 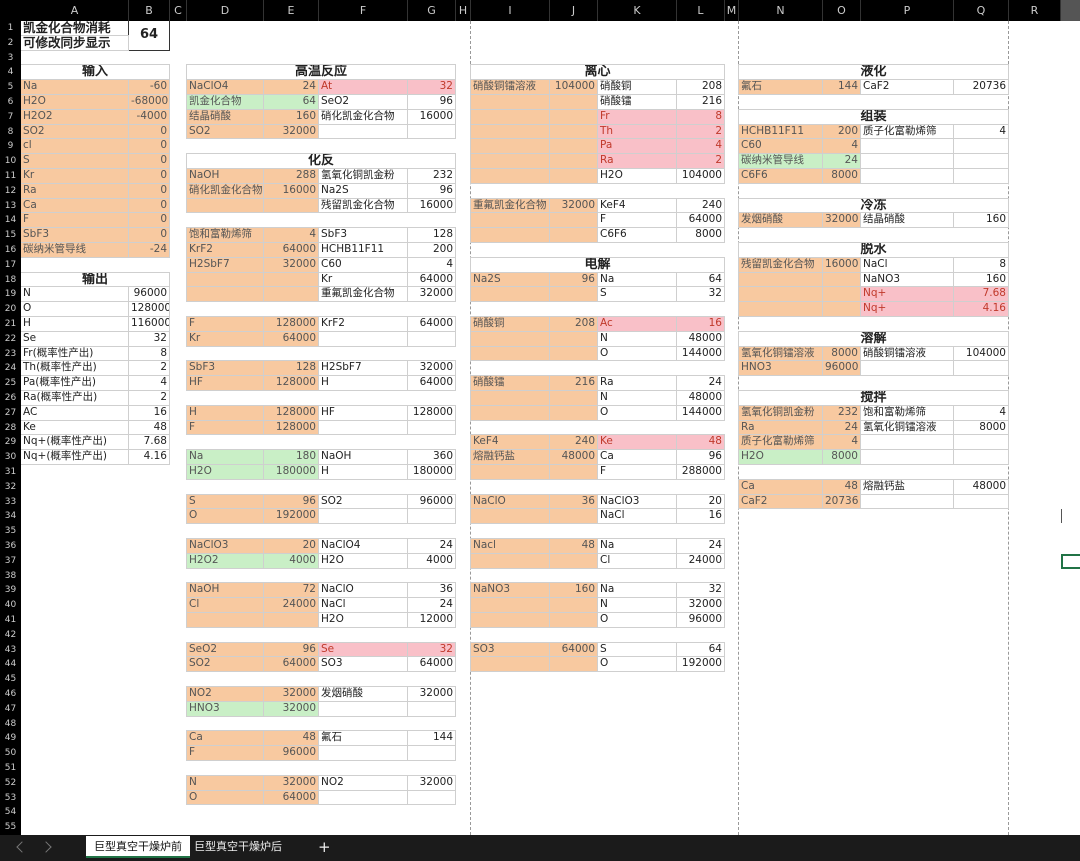 I want to click on cell-k15: C6F6, so click(x=637, y=235).